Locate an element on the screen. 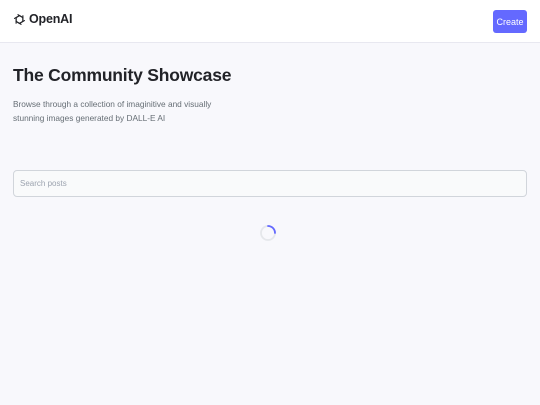 This screenshot has height=405, width=540. openai-logo-icon is located at coordinates (19, 19).